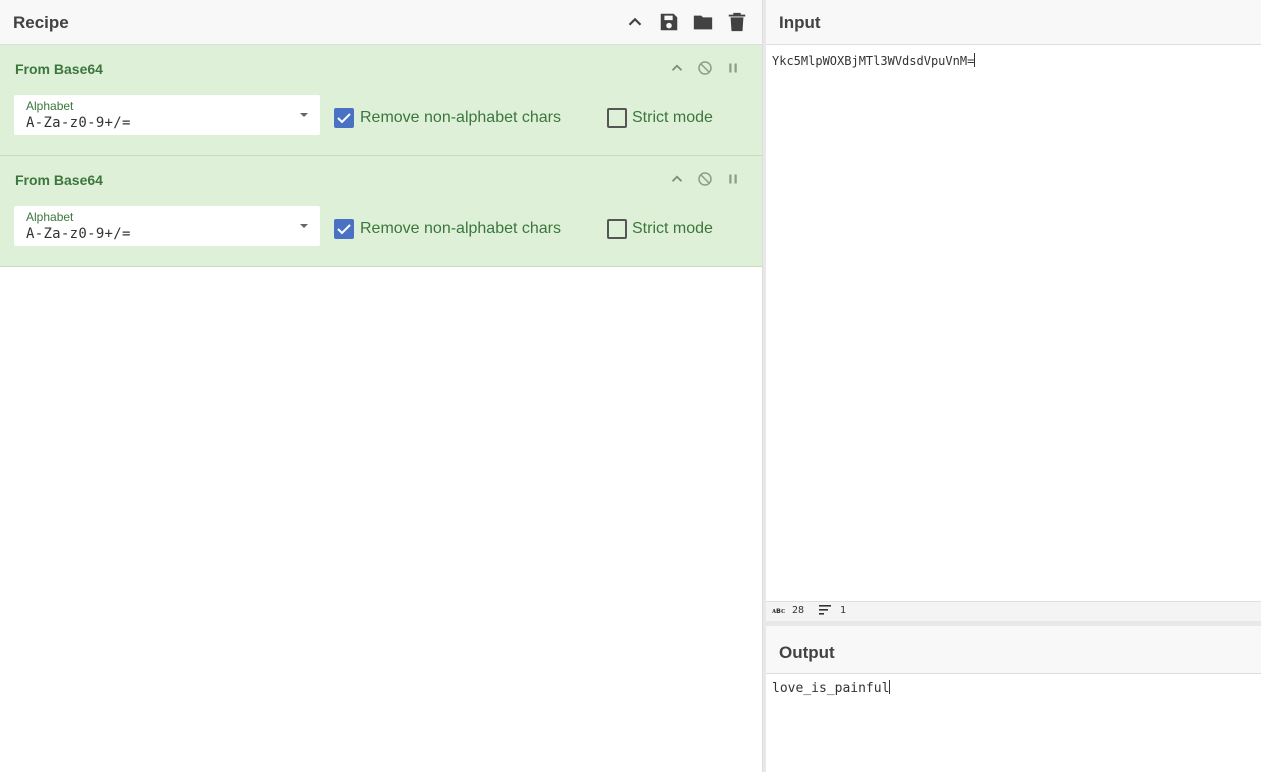  I want to click on trash-icon, so click(737, 22).